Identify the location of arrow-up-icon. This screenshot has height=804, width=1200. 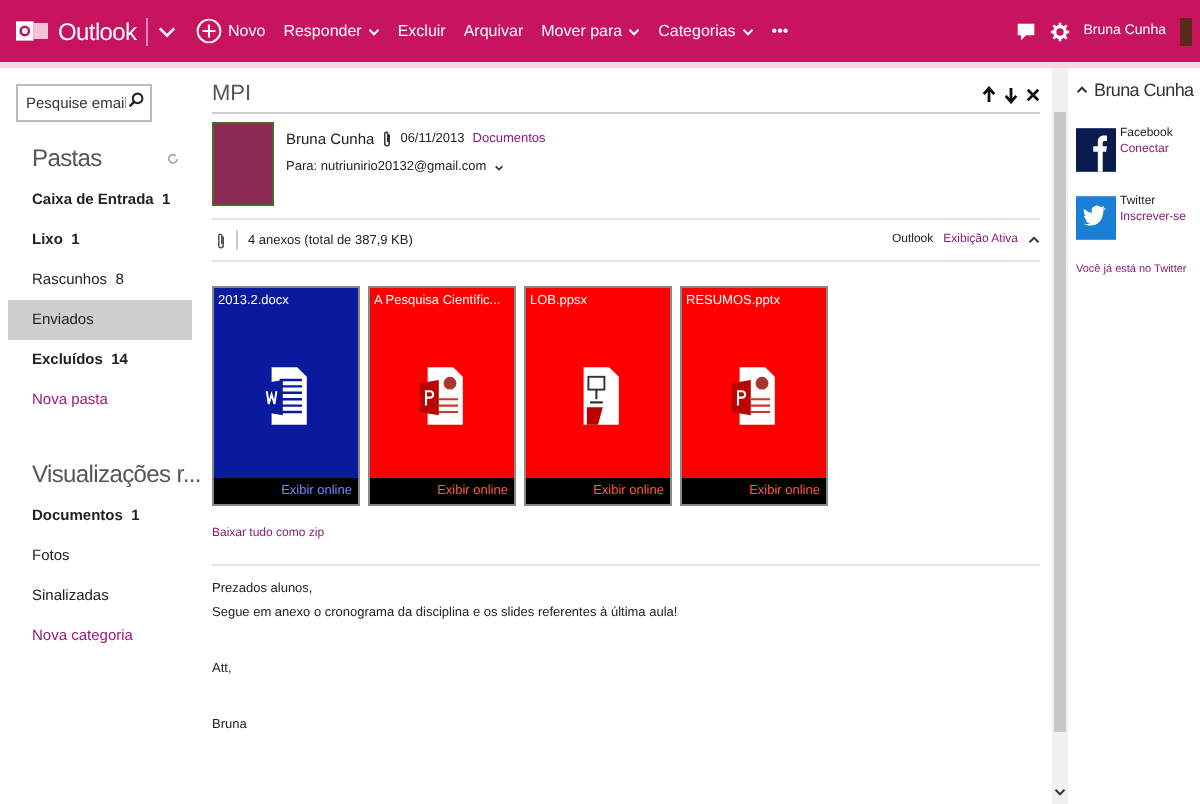
(989, 94).